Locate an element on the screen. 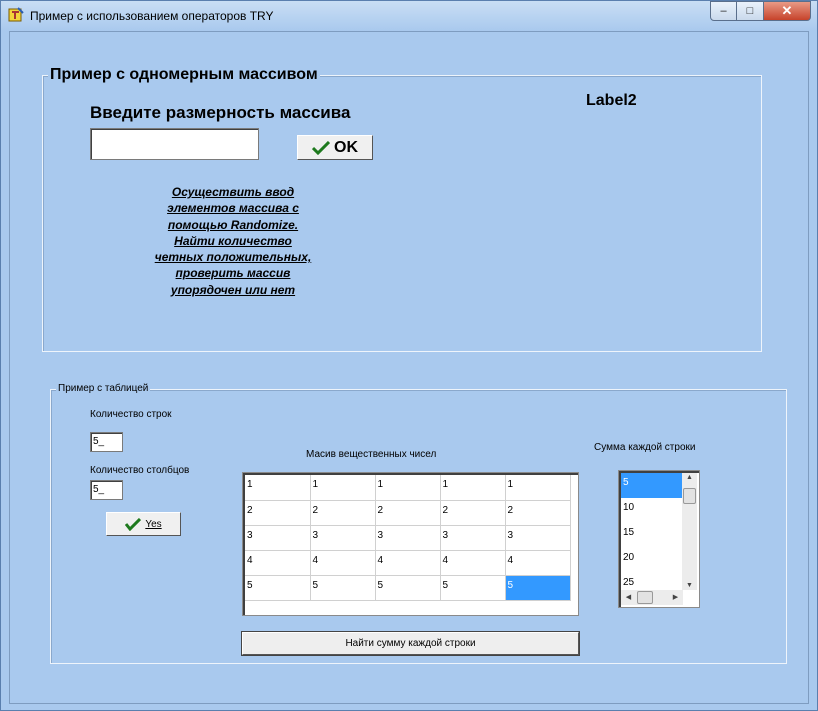 The height and width of the screenshot is (711, 818). list-item: 5 is located at coordinates (652, 485).